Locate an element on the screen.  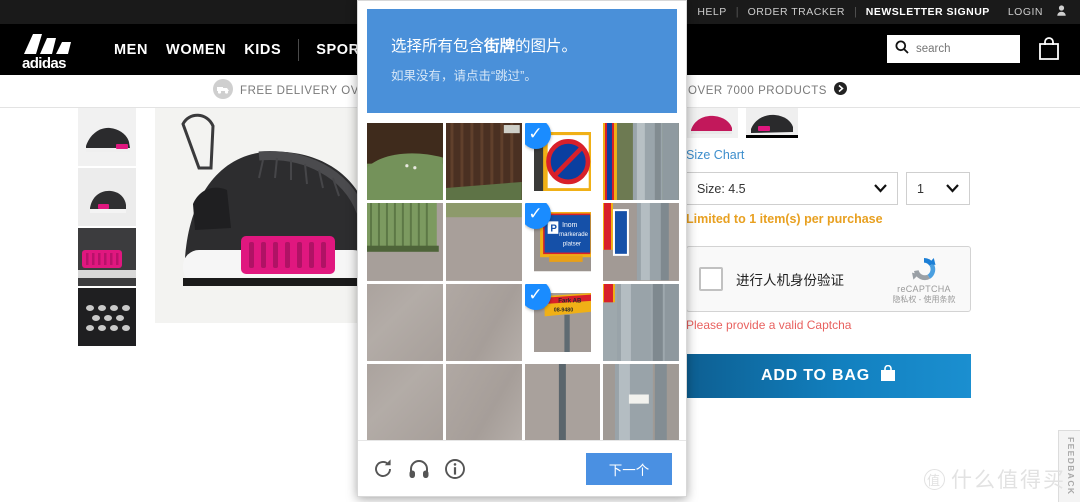
recaptcha-branding: reCAPTCHA 隐私权 - 使用条款 is located at coordinates (924, 279).